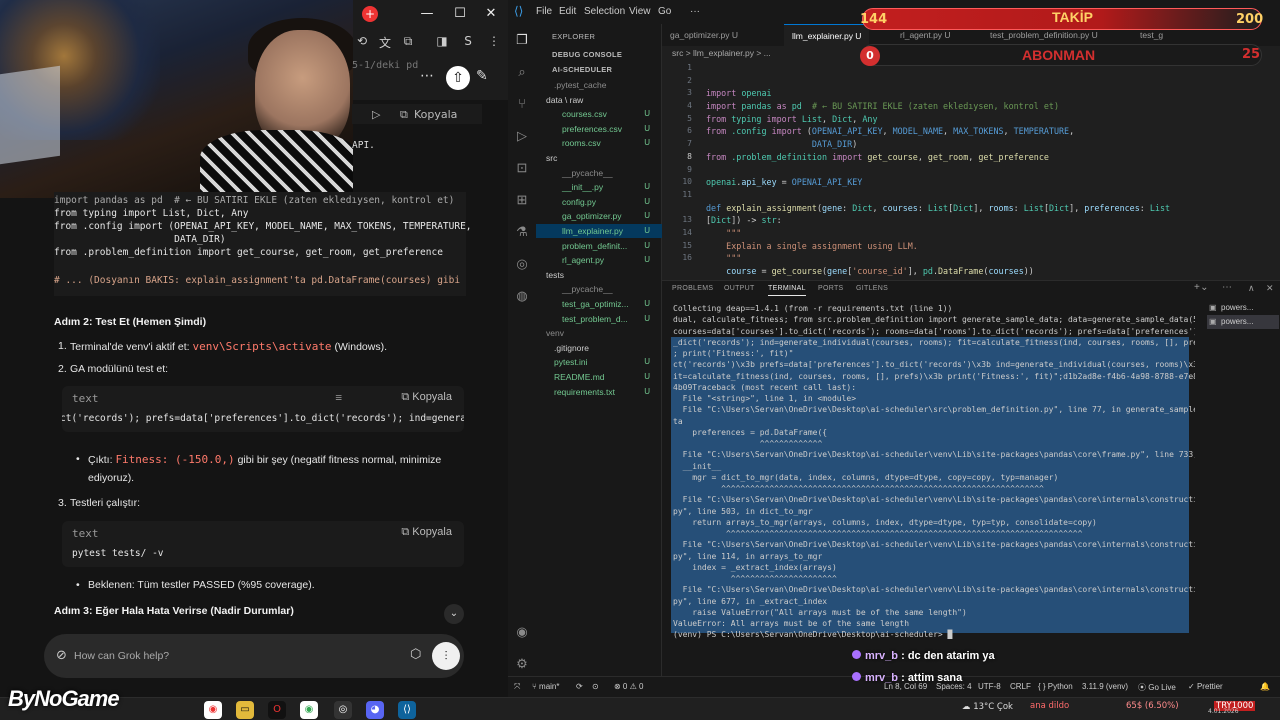 The height and width of the screenshot is (720, 1280). What do you see at coordinates (454, 614) in the screenshot?
I see `scroll-down-button: ⌄` at bounding box center [454, 614].